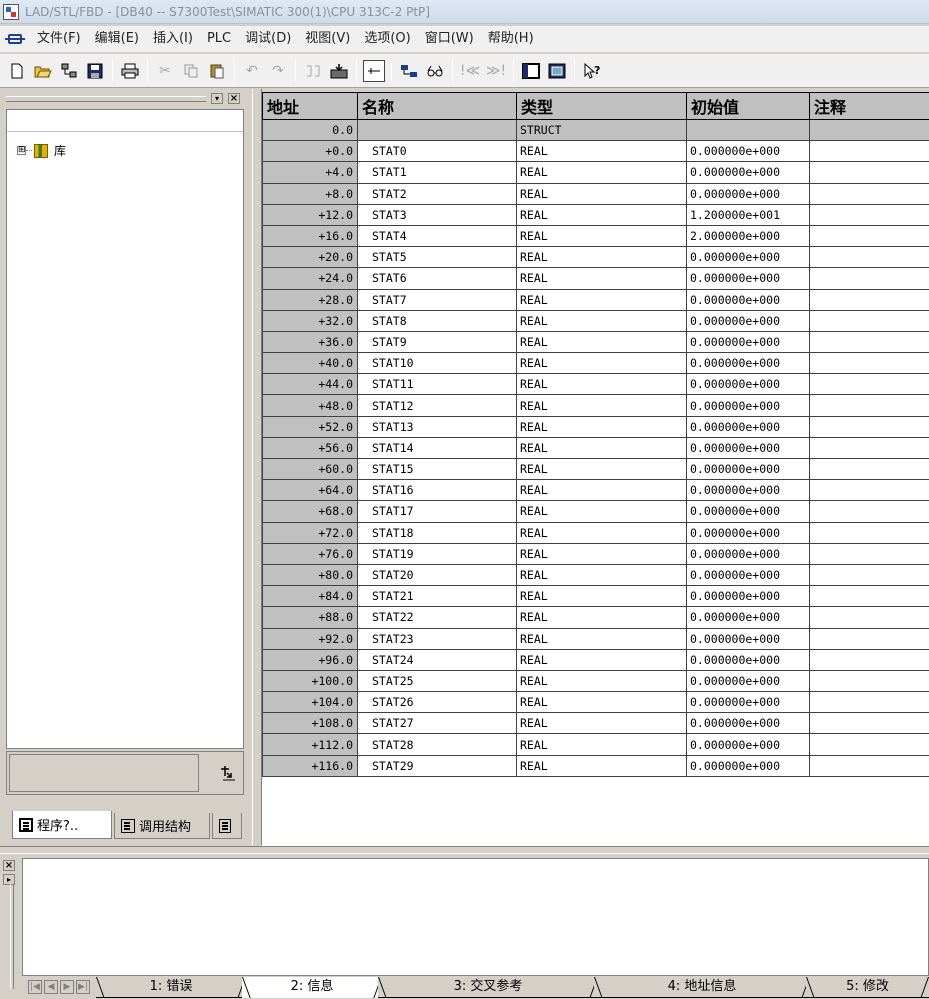 This screenshot has height=999, width=929. Describe the element at coordinates (339, 71) in the screenshot. I see `download-icon` at that location.